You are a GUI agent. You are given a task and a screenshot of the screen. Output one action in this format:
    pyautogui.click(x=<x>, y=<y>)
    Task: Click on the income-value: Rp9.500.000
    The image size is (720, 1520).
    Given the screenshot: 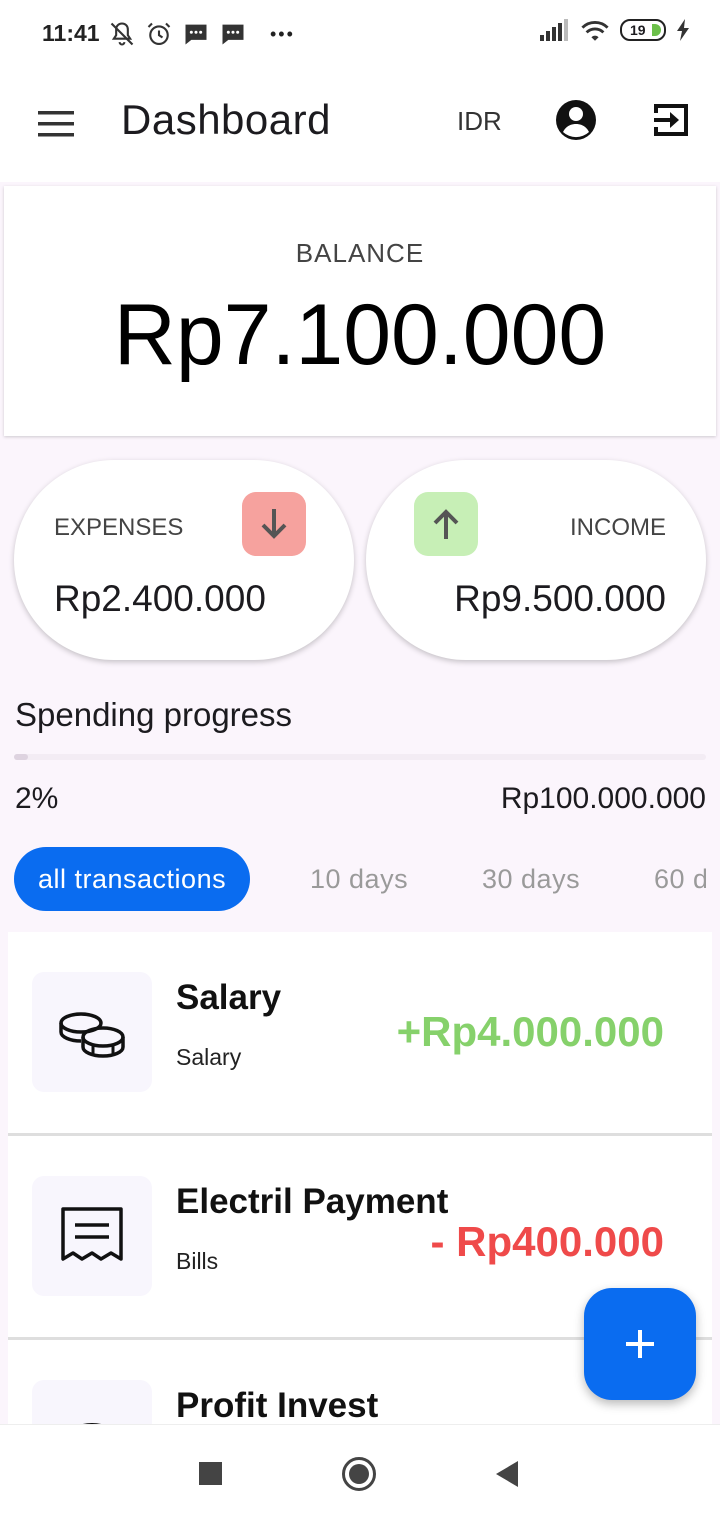 What is the action you would take?
    pyautogui.click(x=560, y=598)
    